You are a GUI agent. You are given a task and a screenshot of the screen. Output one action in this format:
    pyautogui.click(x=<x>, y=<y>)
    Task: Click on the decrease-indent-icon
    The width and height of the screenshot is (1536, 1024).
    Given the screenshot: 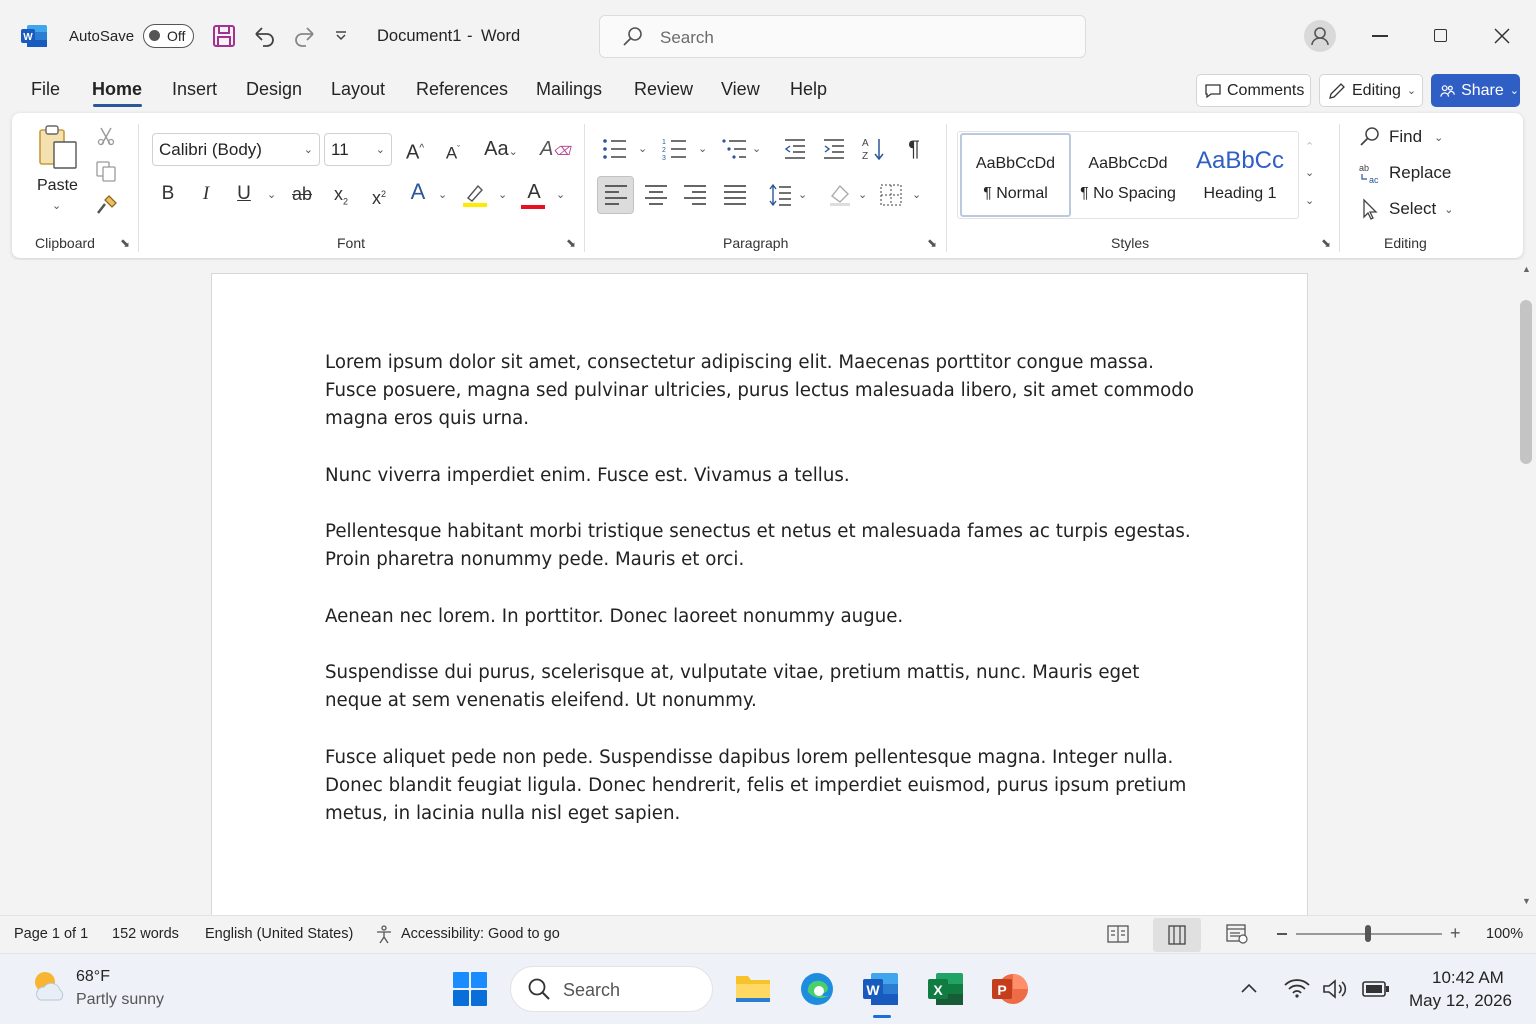 What is the action you would take?
    pyautogui.click(x=795, y=149)
    